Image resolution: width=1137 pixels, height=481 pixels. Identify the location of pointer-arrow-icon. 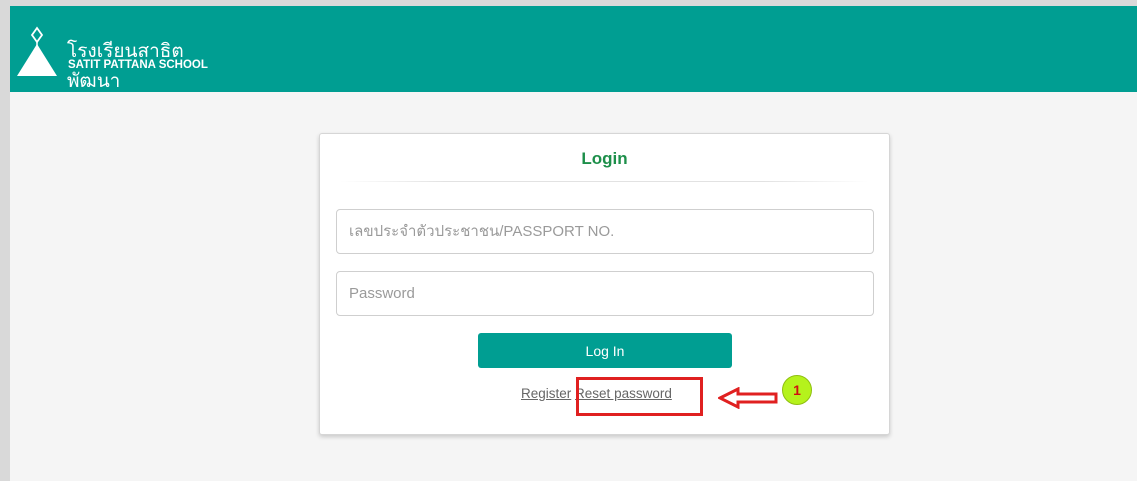
(748, 398).